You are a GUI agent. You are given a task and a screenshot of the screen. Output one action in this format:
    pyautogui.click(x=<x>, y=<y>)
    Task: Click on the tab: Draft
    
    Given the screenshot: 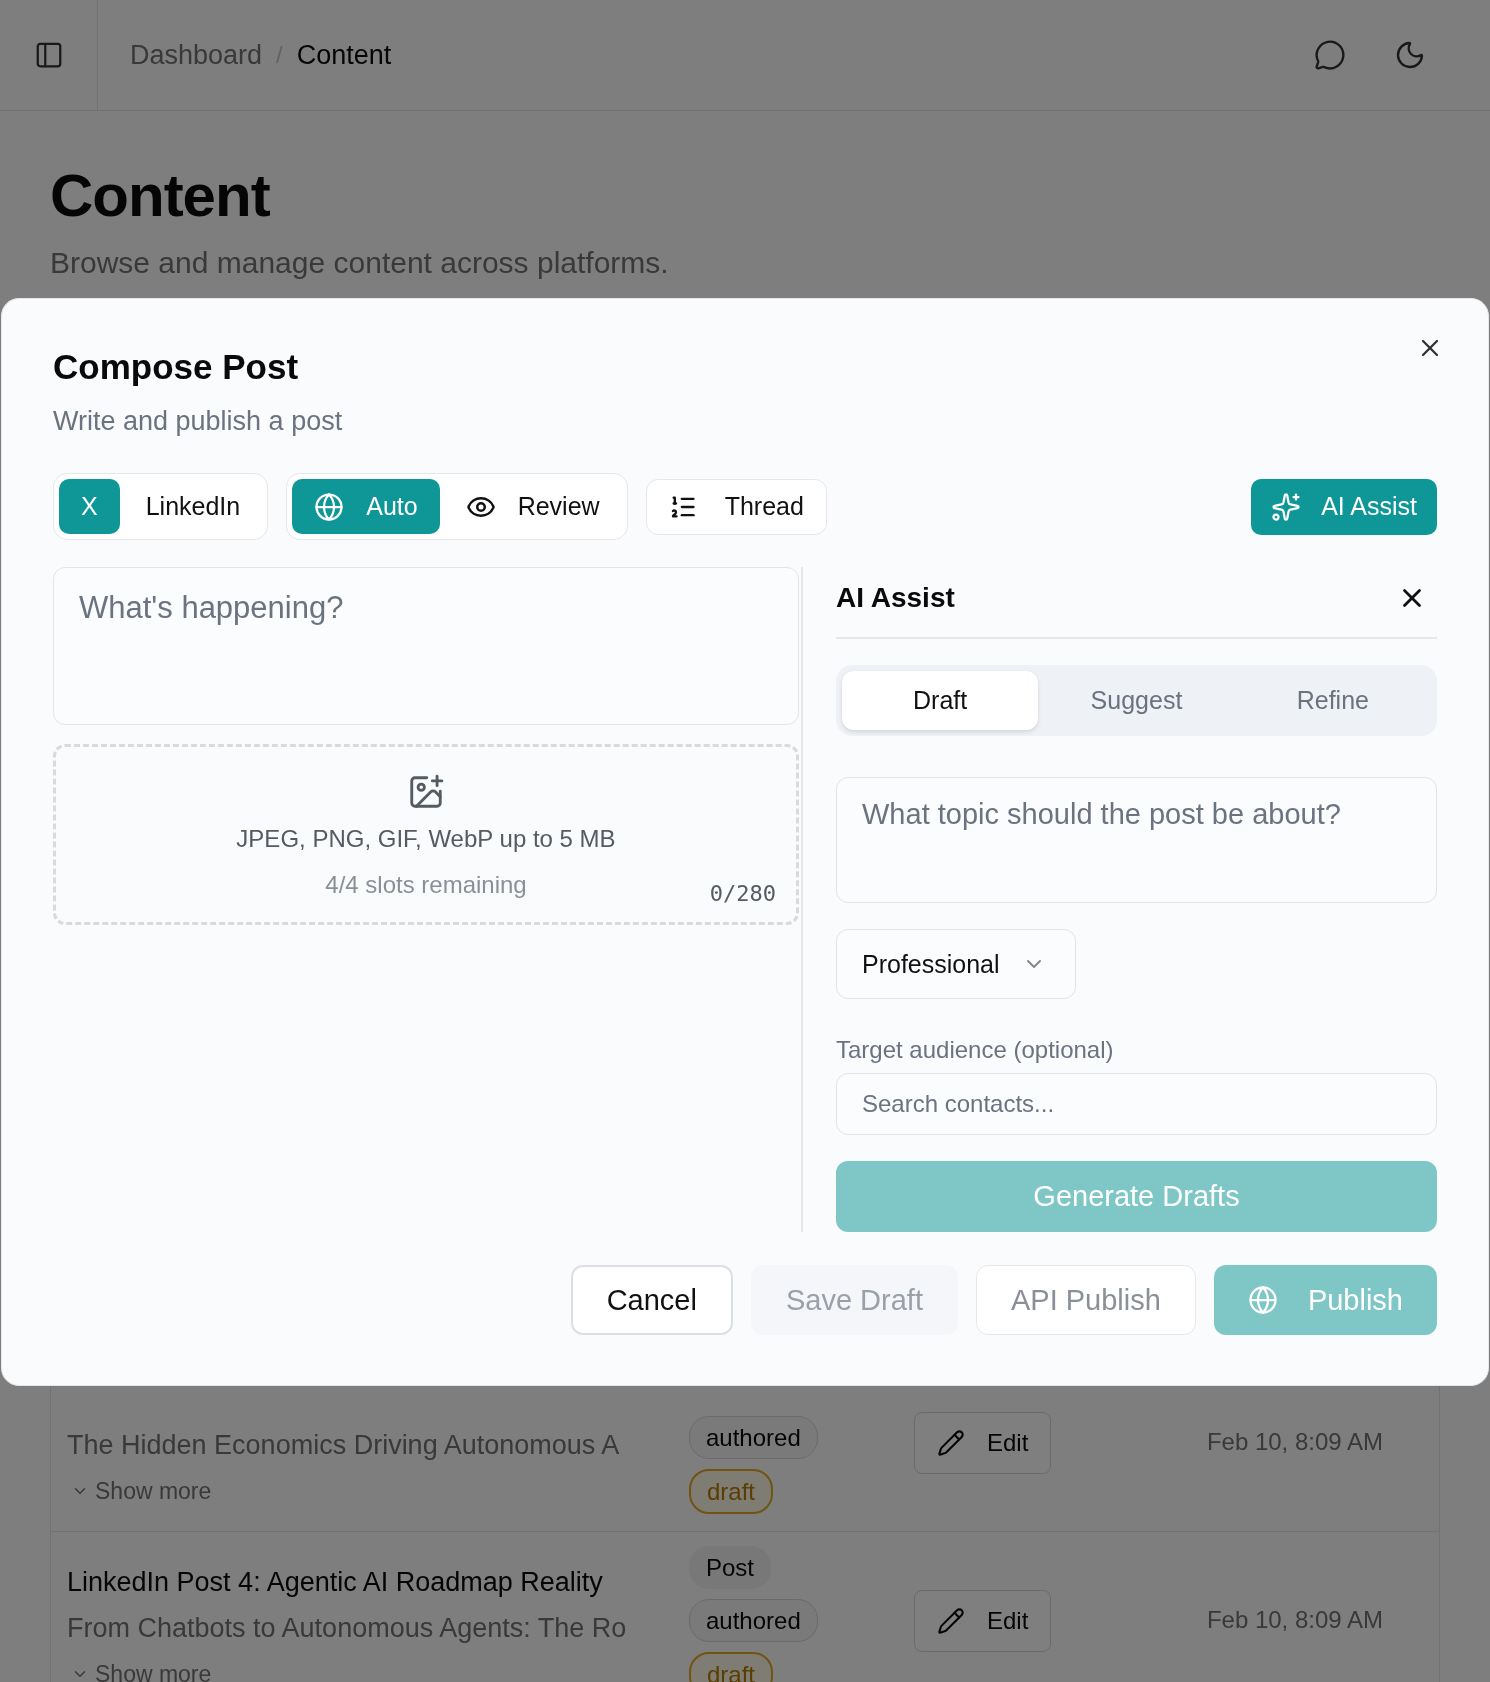 What is the action you would take?
    pyautogui.click(x=940, y=700)
    